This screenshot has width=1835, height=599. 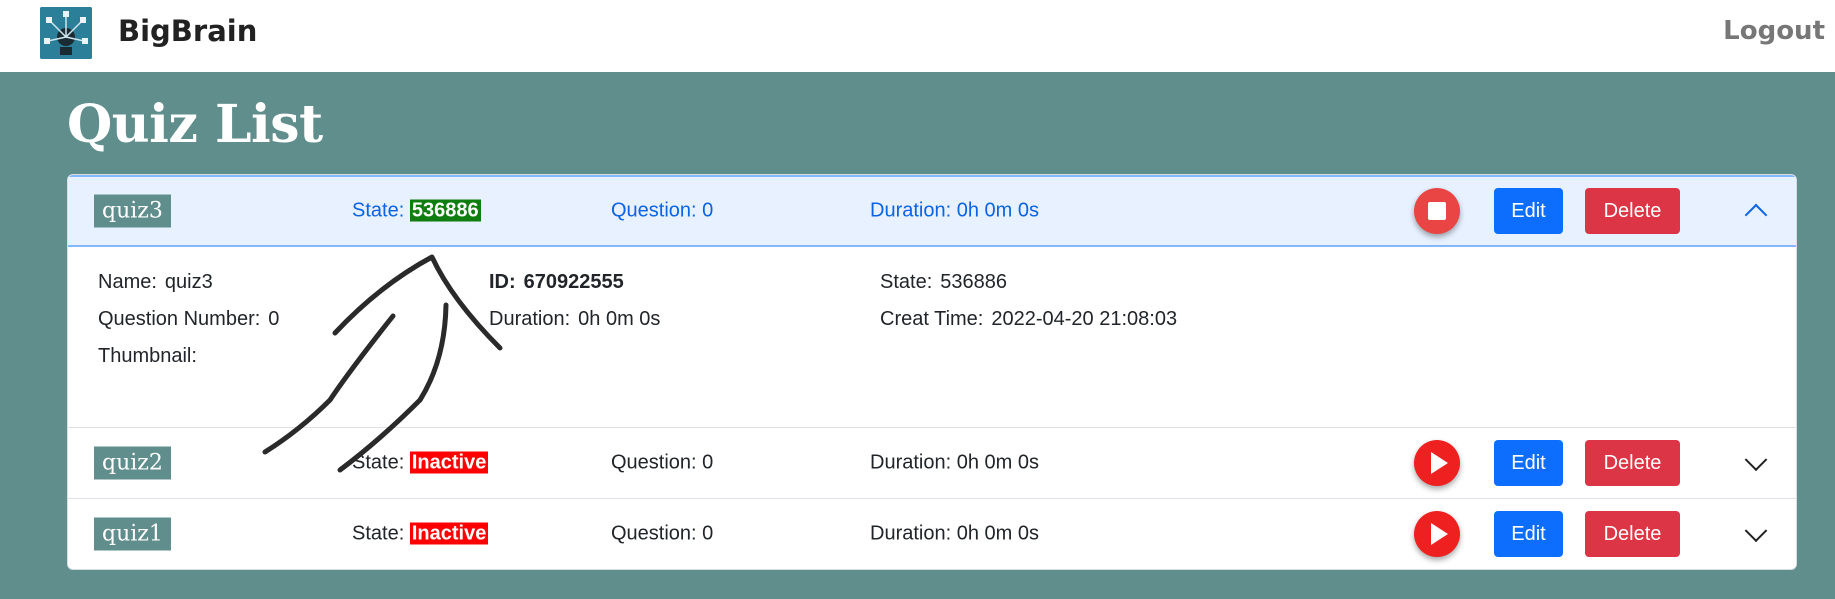 What do you see at coordinates (974, 282) in the screenshot?
I see `detail-state-value: 536886` at bounding box center [974, 282].